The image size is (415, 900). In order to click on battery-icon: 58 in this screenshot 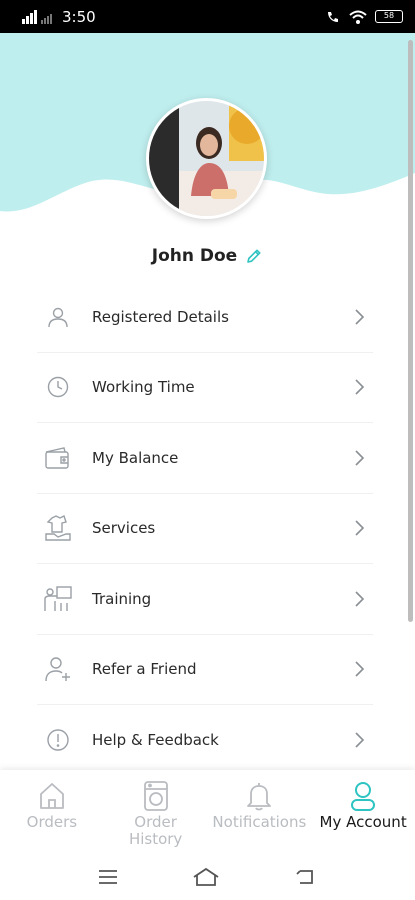, I will do `click(389, 16)`.